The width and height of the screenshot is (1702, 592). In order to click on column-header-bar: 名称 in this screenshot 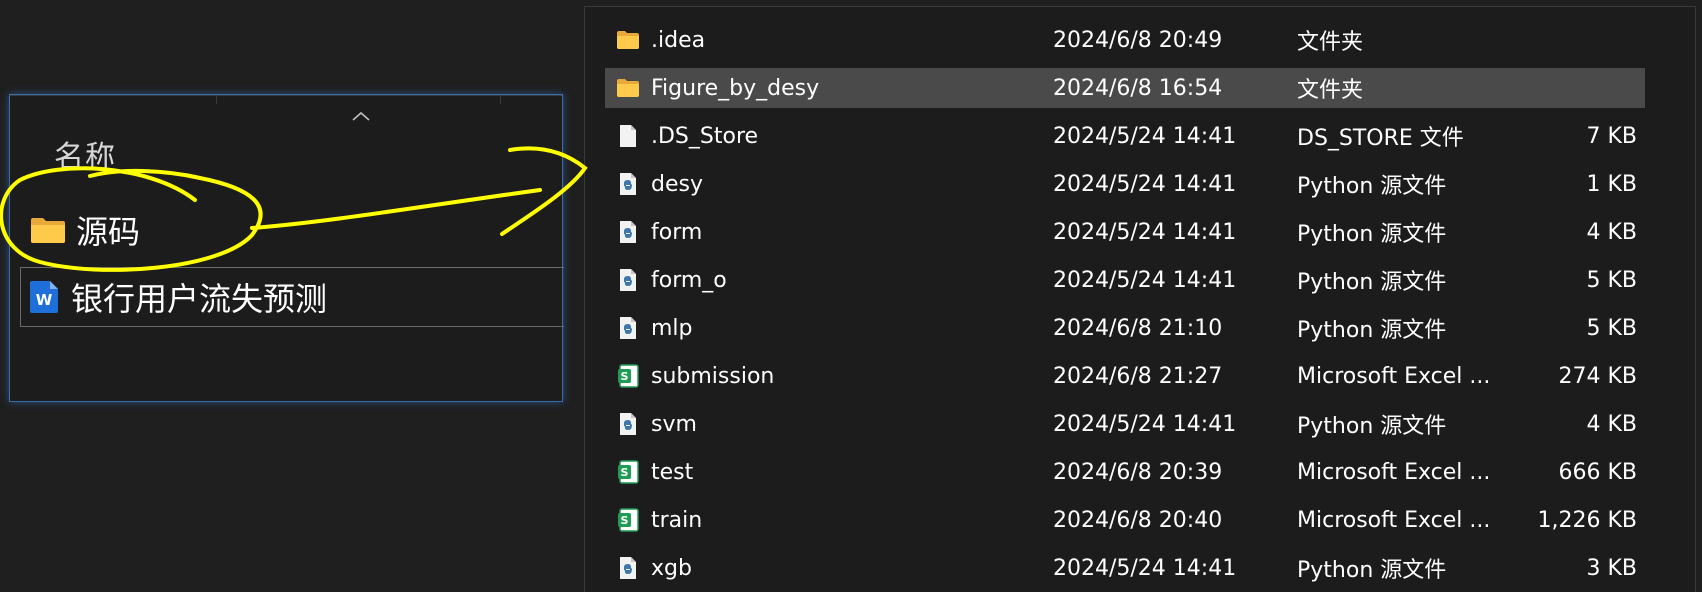, I will do `click(286, 135)`.